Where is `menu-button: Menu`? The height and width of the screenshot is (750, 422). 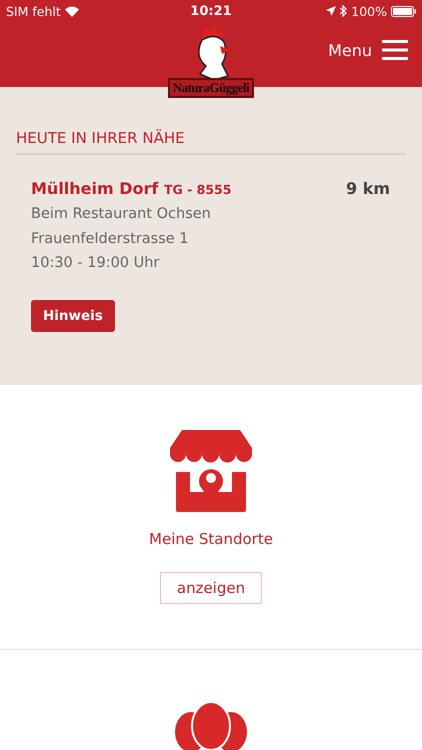 menu-button: Menu is located at coordinates (368, 50).